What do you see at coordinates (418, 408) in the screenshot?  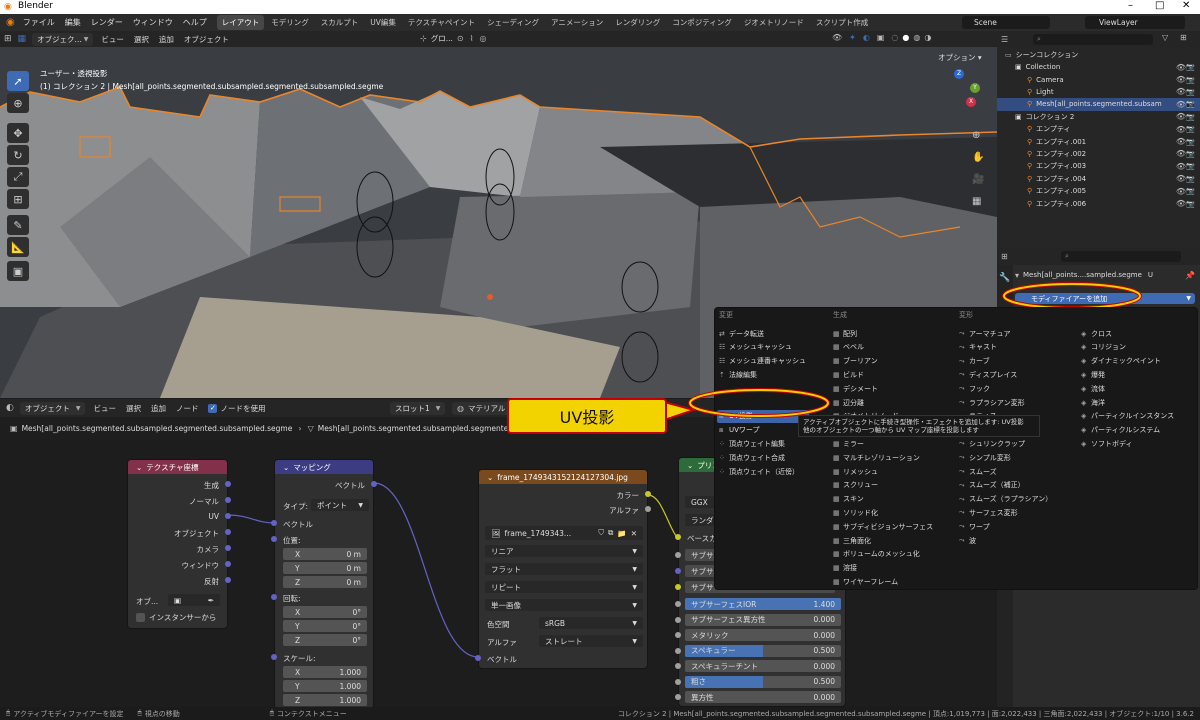 I see `slot-dropdown: スロット1 ▼` at bounding box center [418, 408].